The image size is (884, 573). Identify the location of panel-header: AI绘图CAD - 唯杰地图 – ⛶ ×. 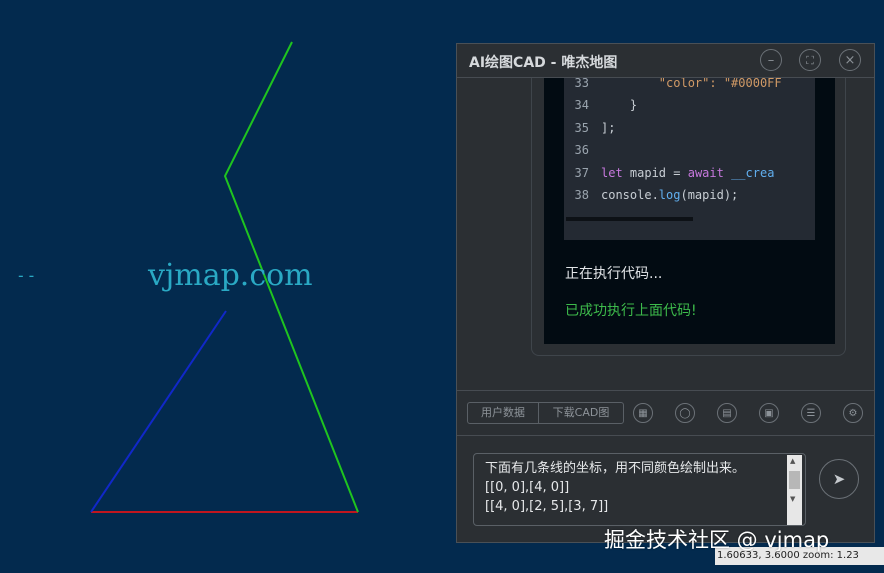
(665, 61).